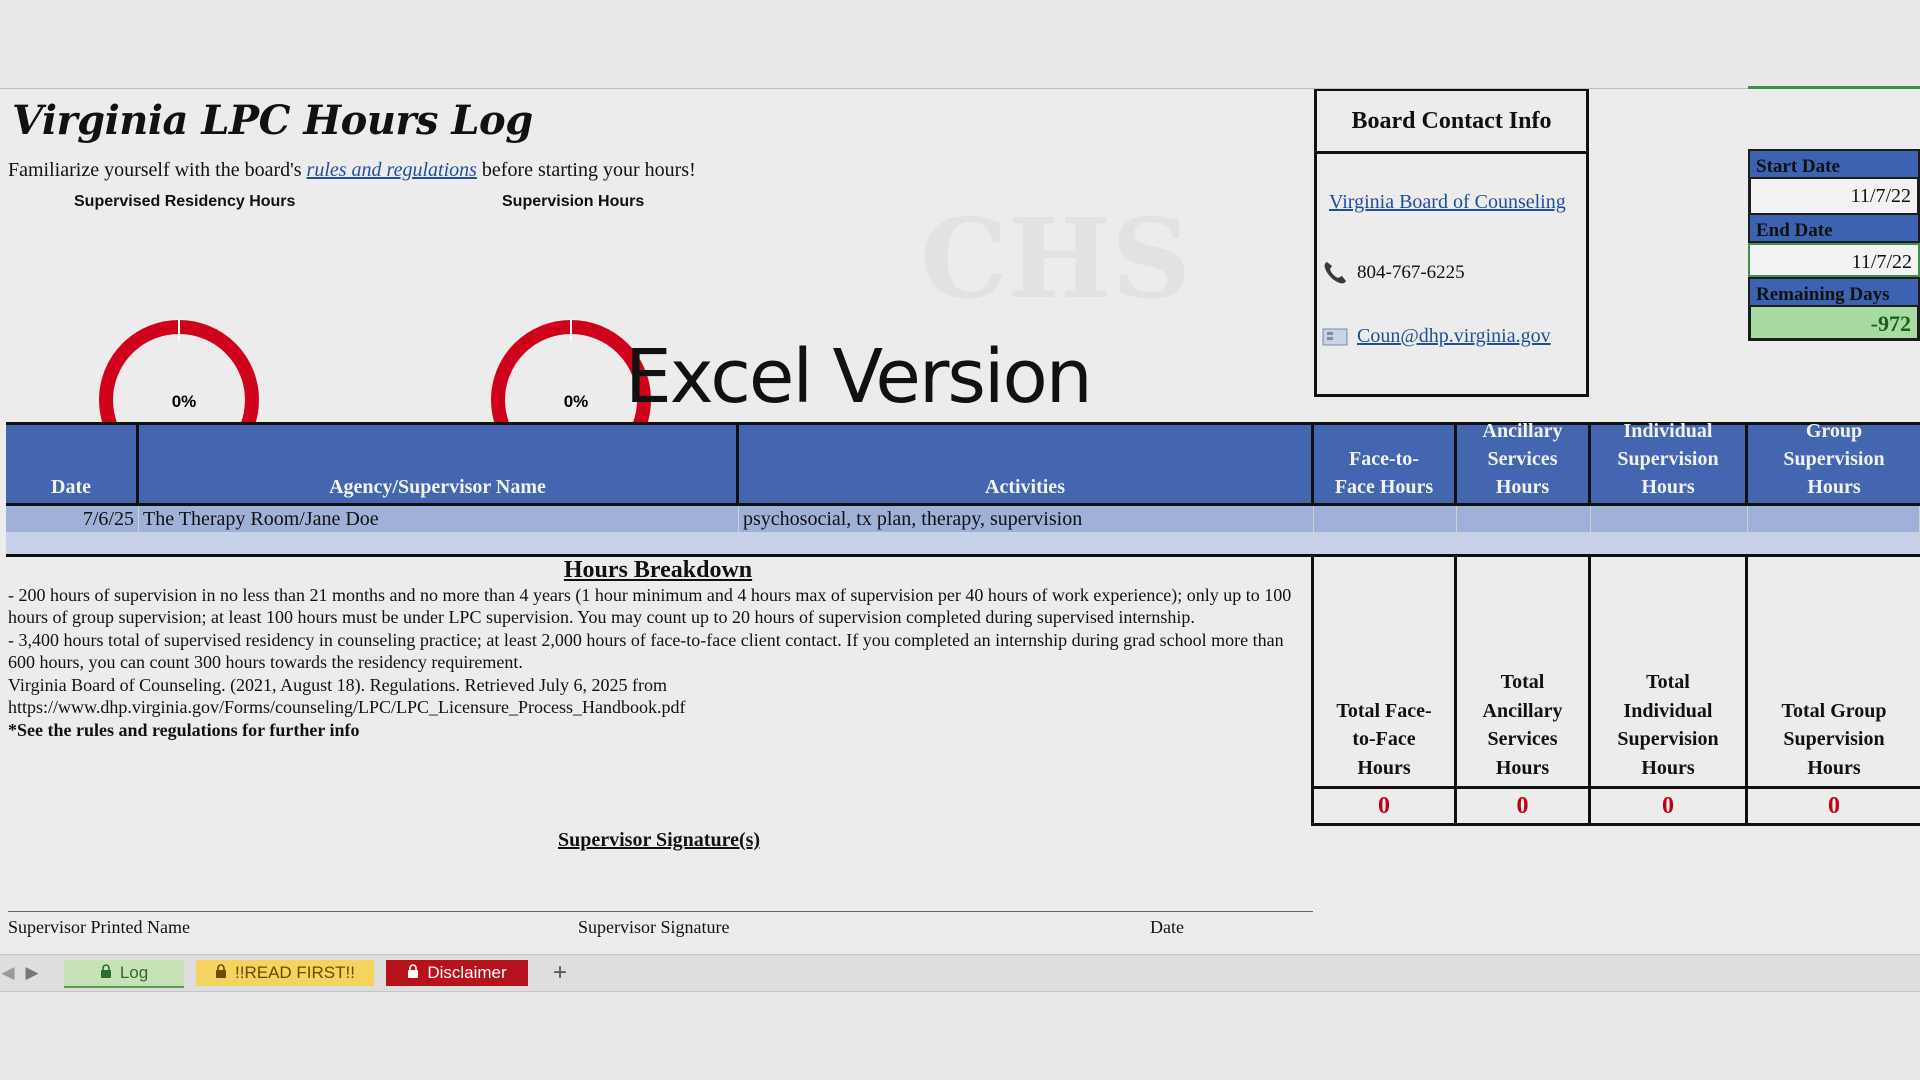  What do you see at coordinates (1834, 87) in the screenshot?
I see `selected-cell-border` at bounding box center [1834, 87].